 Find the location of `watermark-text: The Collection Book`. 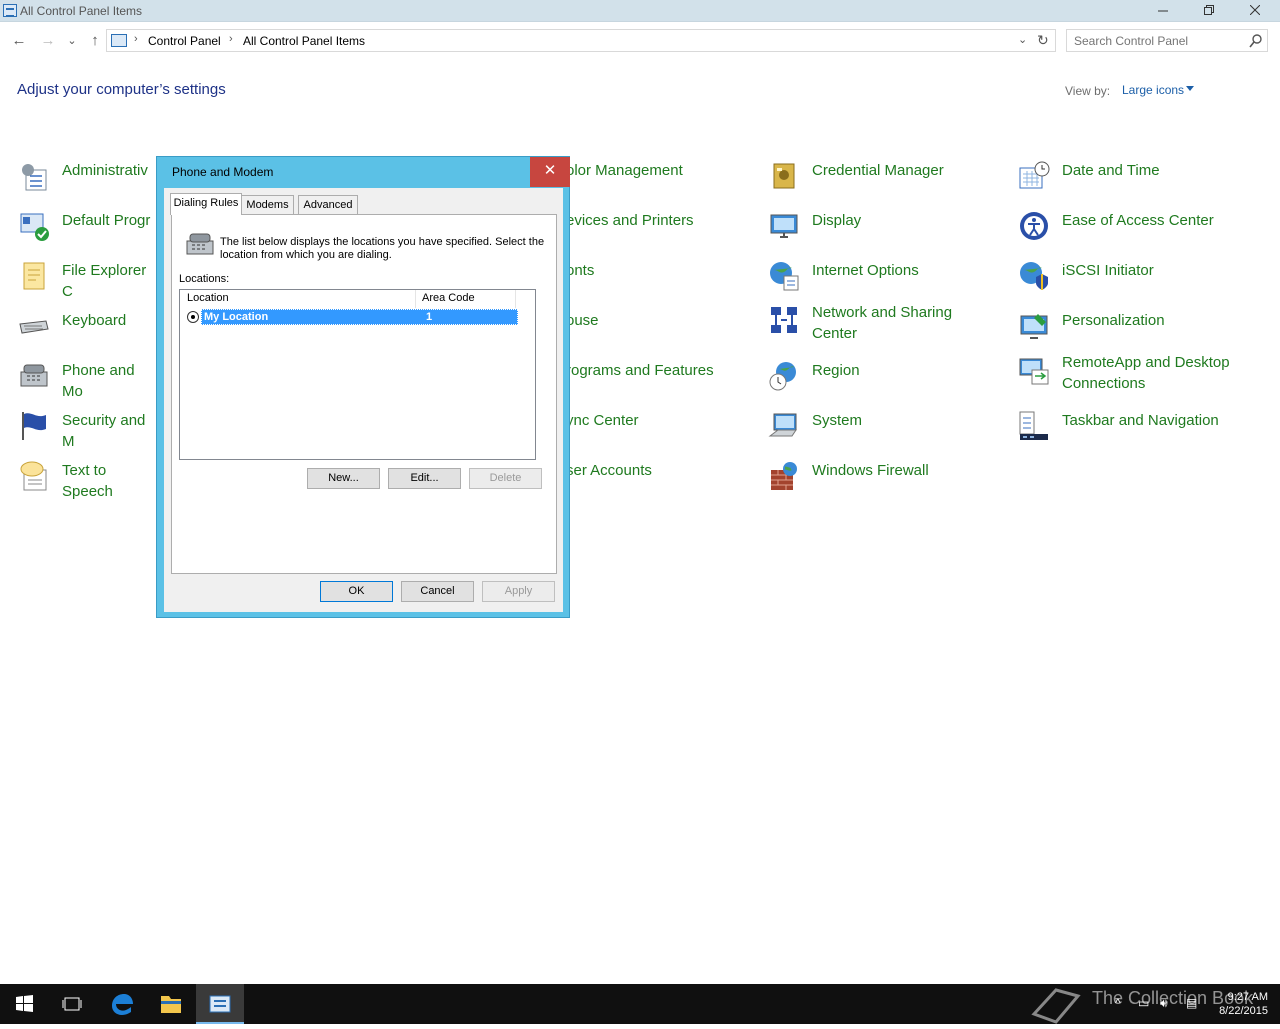

watermark-text: The Collection Book is located at coordinates (1173, 998).